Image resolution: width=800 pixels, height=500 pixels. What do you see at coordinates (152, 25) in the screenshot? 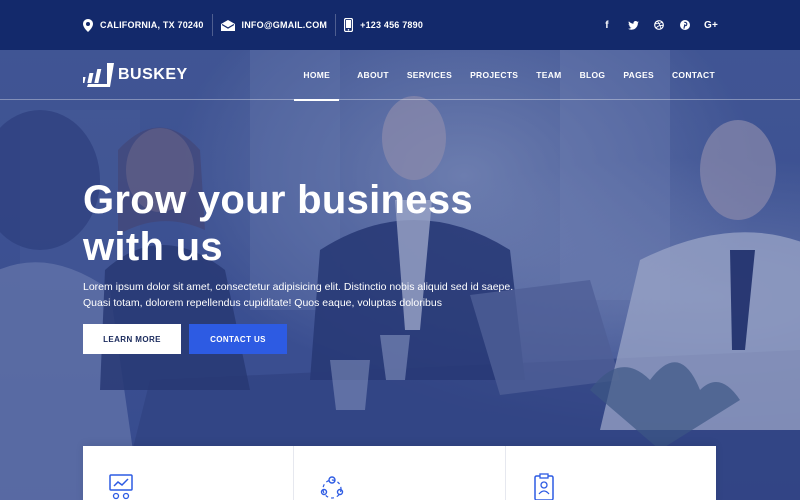
I see `address-text: CALIFORNIA, TX 70240` at bounding box center [152, 25].